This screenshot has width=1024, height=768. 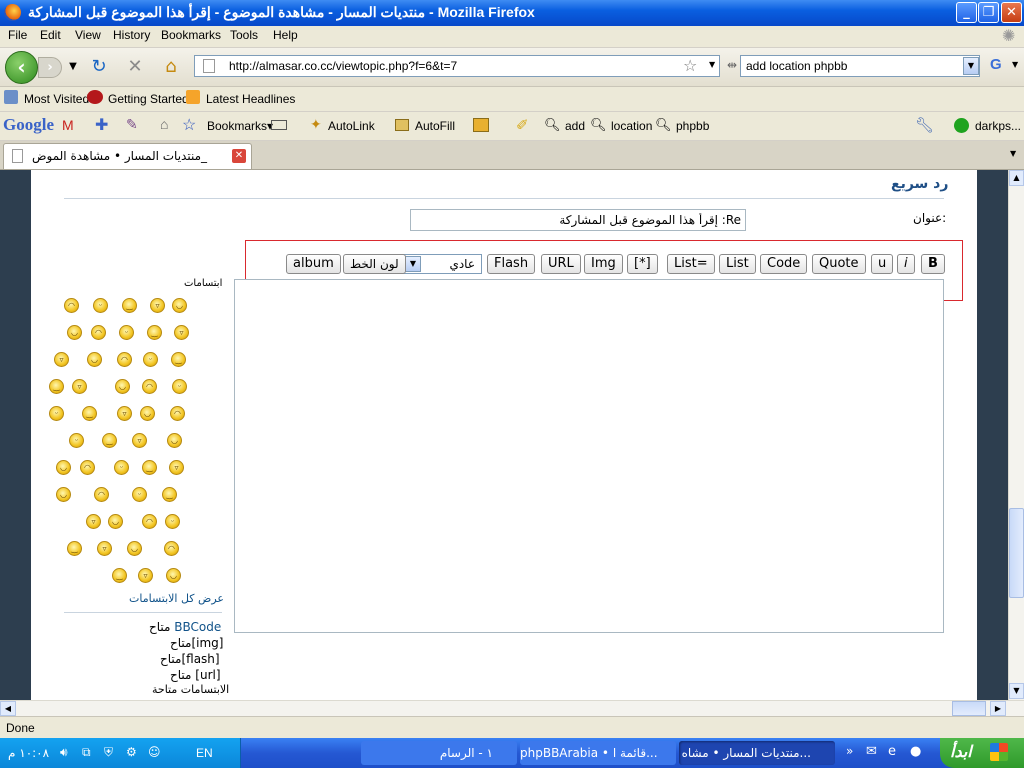 I want to click on quote-button: Quote, so click(x=839, y=264).